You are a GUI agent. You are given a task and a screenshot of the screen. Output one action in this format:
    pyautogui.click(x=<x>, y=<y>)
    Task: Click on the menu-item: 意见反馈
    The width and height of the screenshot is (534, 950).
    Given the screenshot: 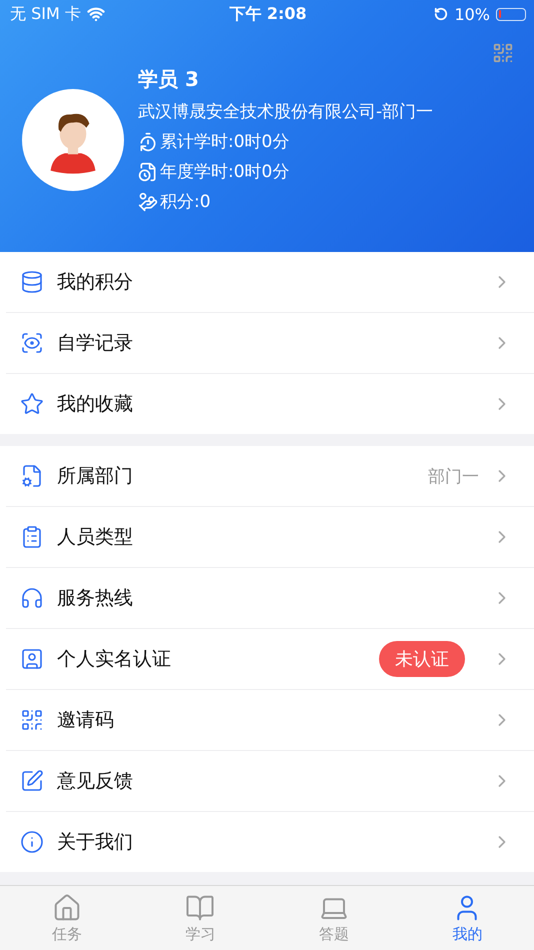 What is the action you would take?
    pyautogui.click(x=270, y=780)
    